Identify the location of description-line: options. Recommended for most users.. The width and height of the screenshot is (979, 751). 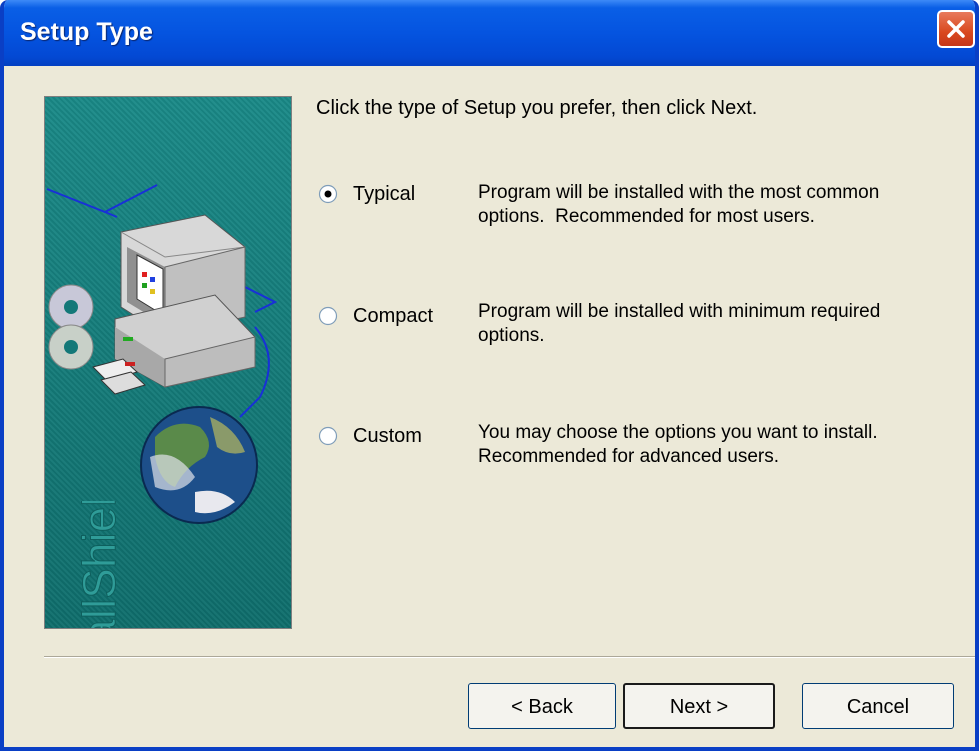
(646, 216).